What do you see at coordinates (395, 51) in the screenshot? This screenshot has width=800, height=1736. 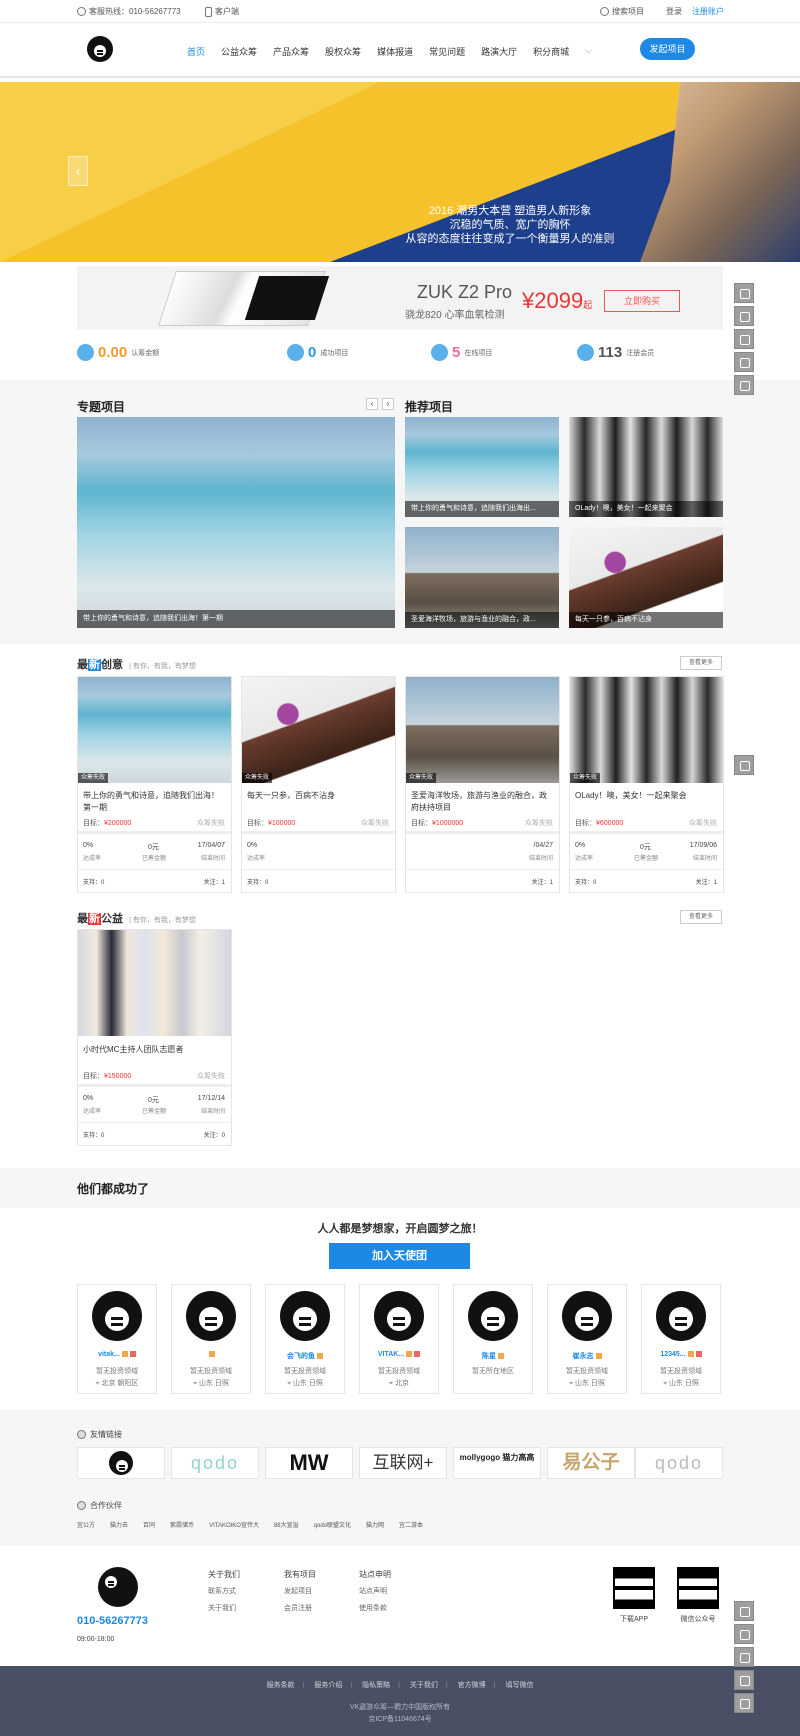 I see `nav-media: 媒体报道` at bounding box center [395, 51].